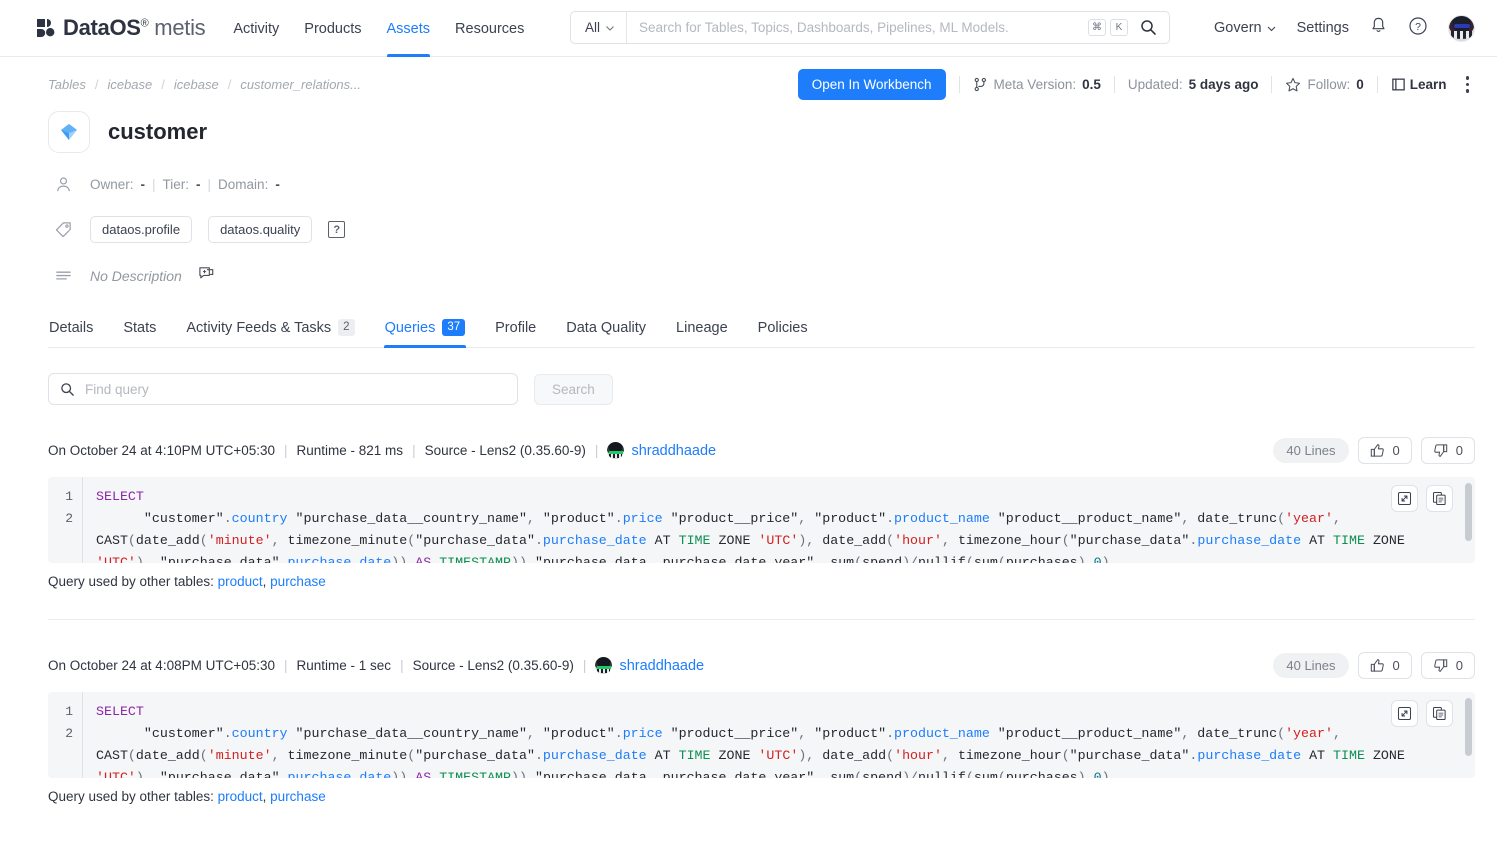 The width and height of the screenshot is (1497, 852). What do you see at coordinates (206, 276) in the screenshot?
I see `add-description-button` at bounding box center [206, 276].